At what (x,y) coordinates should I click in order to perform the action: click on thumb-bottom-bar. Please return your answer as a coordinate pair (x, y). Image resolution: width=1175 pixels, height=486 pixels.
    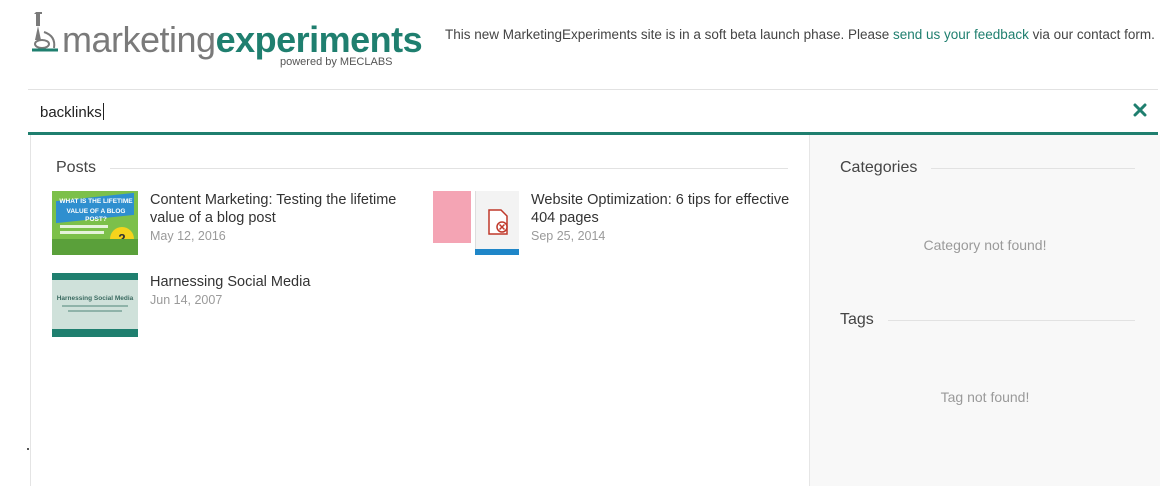
    Looking at the image, I should click on (95, 333).